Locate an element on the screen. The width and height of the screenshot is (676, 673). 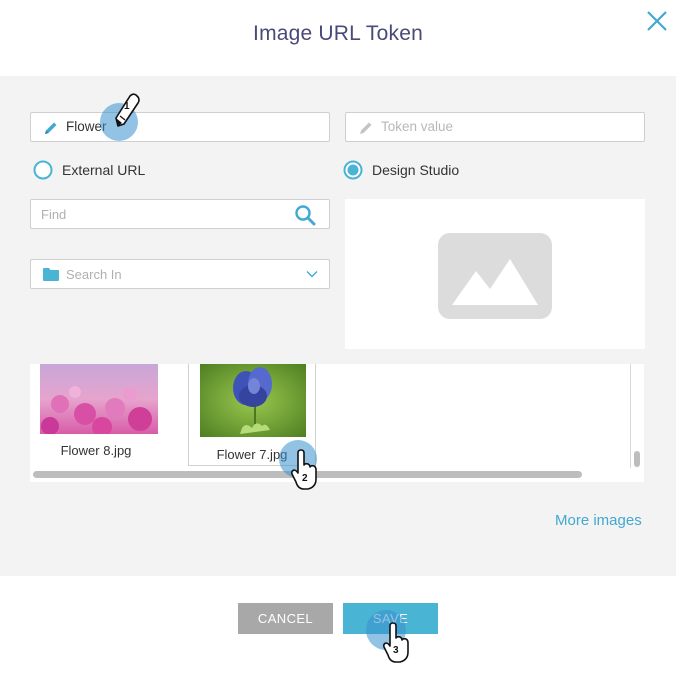
external-url-radio is located at coordinates (43, 170).